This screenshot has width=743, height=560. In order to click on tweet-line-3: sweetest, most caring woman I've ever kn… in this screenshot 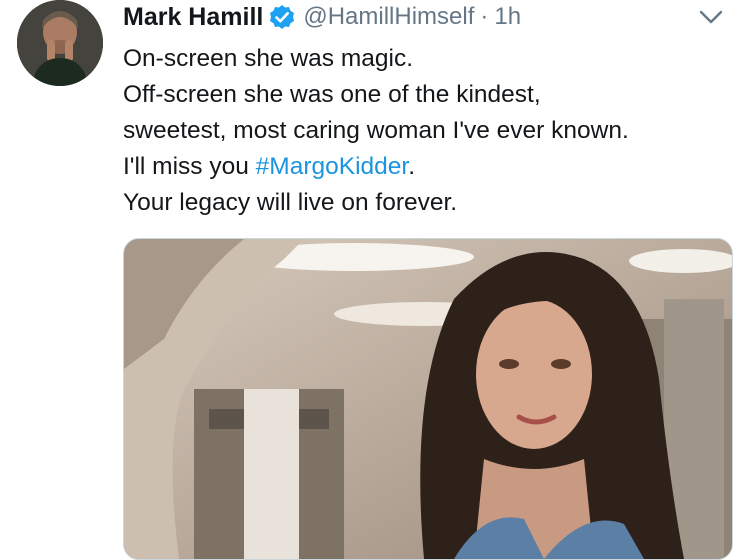, I will do `click(376, 130)`.